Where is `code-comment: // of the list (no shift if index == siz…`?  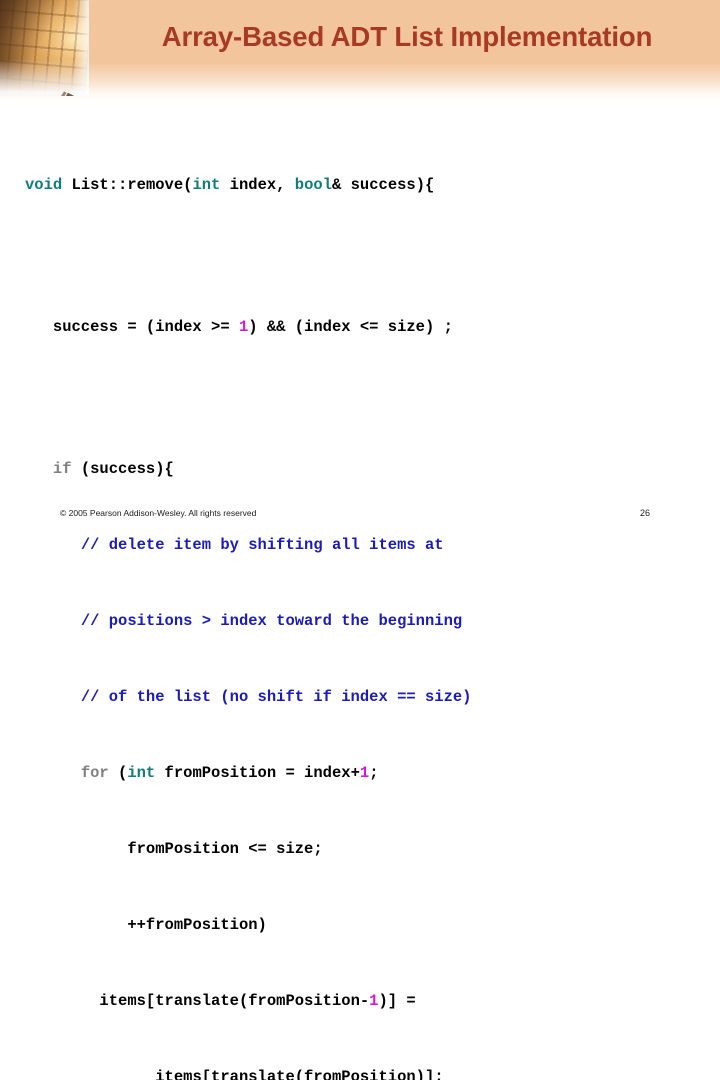
code-comment: // of the list (no shift if index == siz… is located at coordinates (276, 697).